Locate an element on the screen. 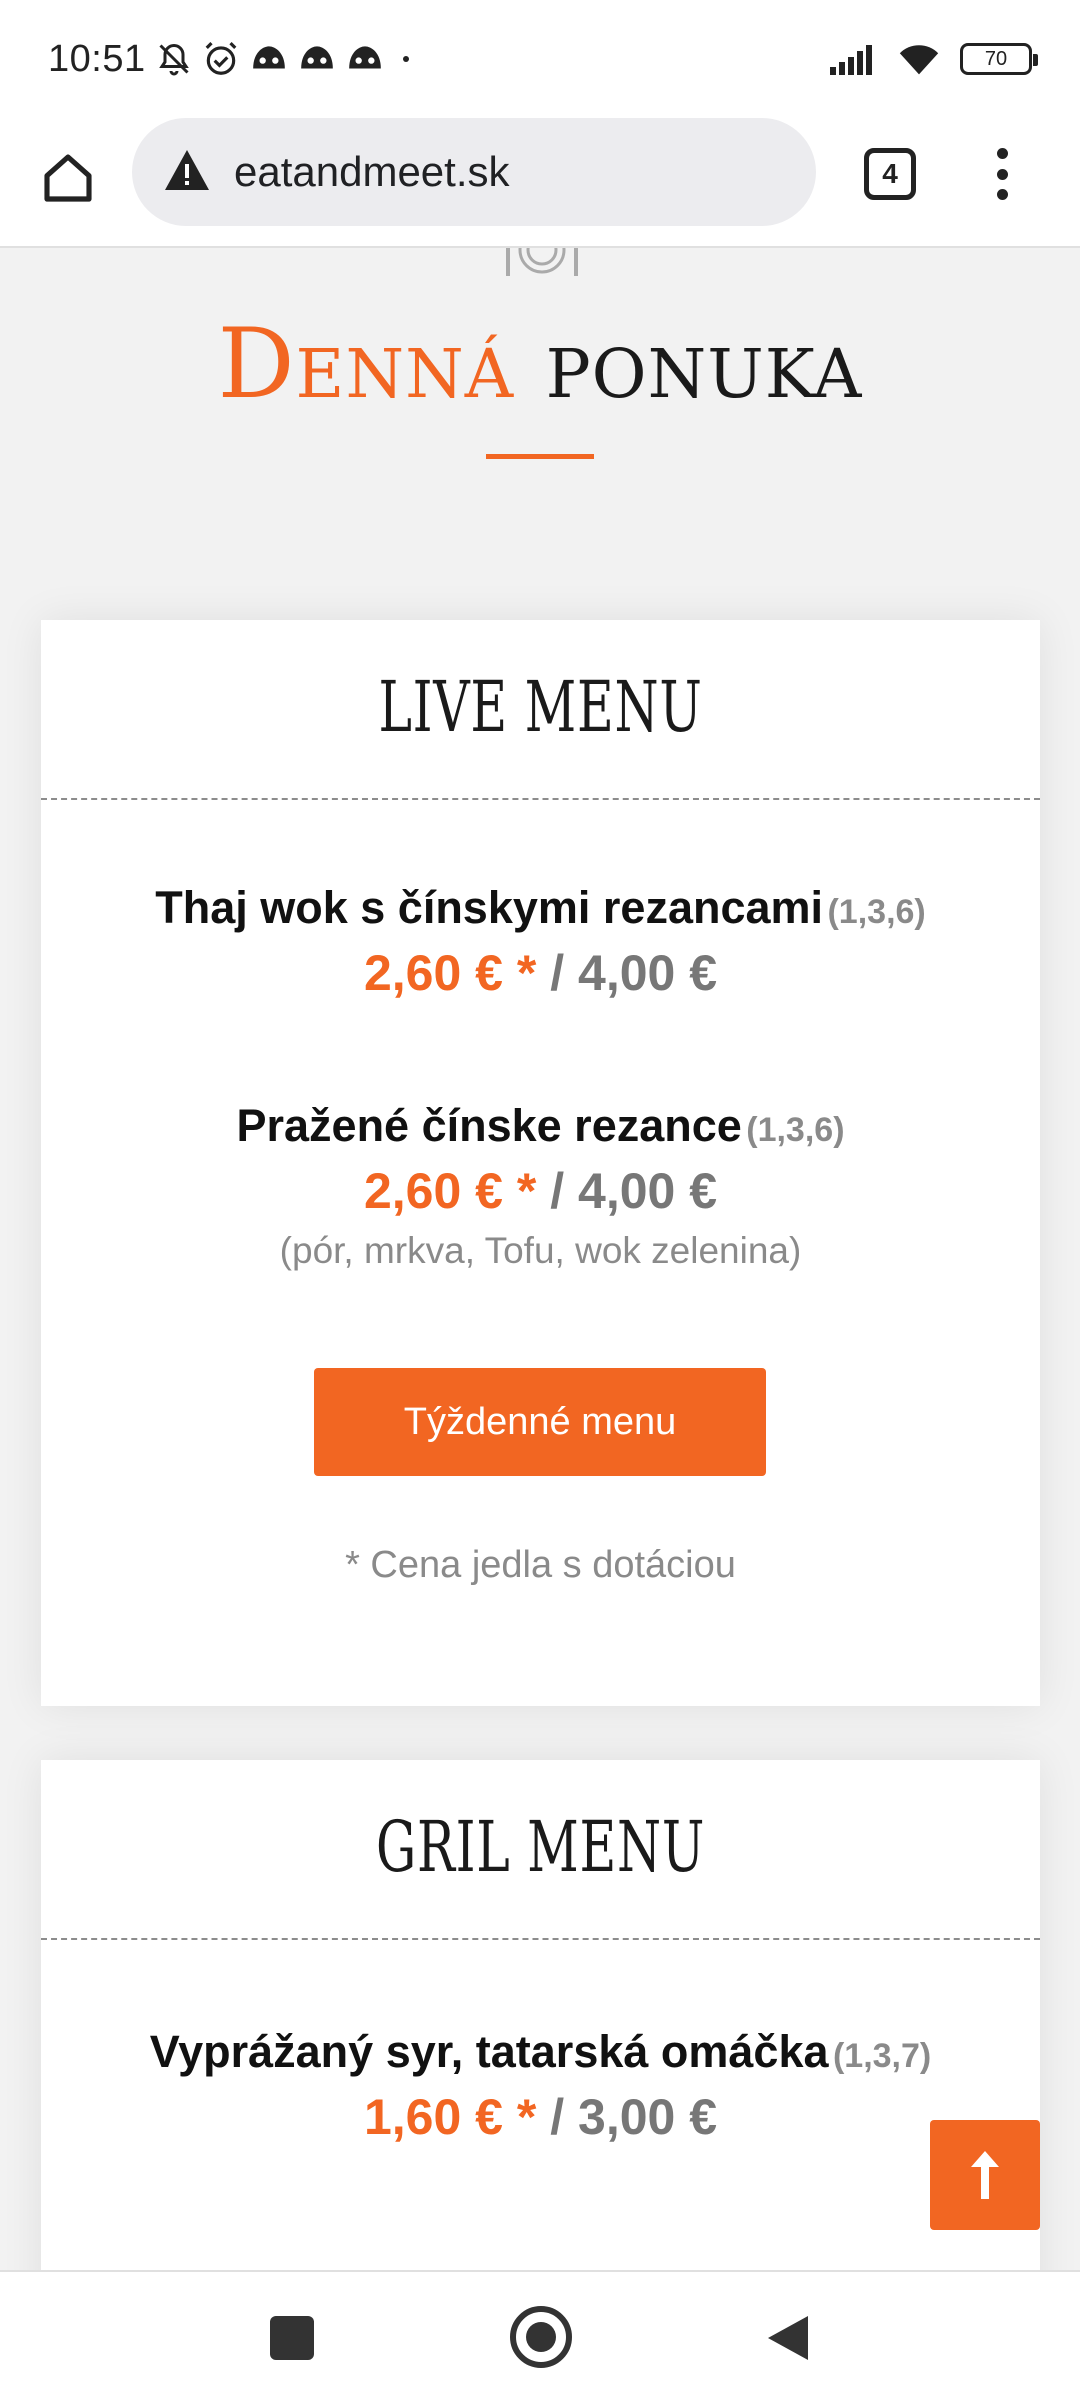 This screenshot has height=2400, width=1080. wifi-icon is located at coordinates (919, 59).